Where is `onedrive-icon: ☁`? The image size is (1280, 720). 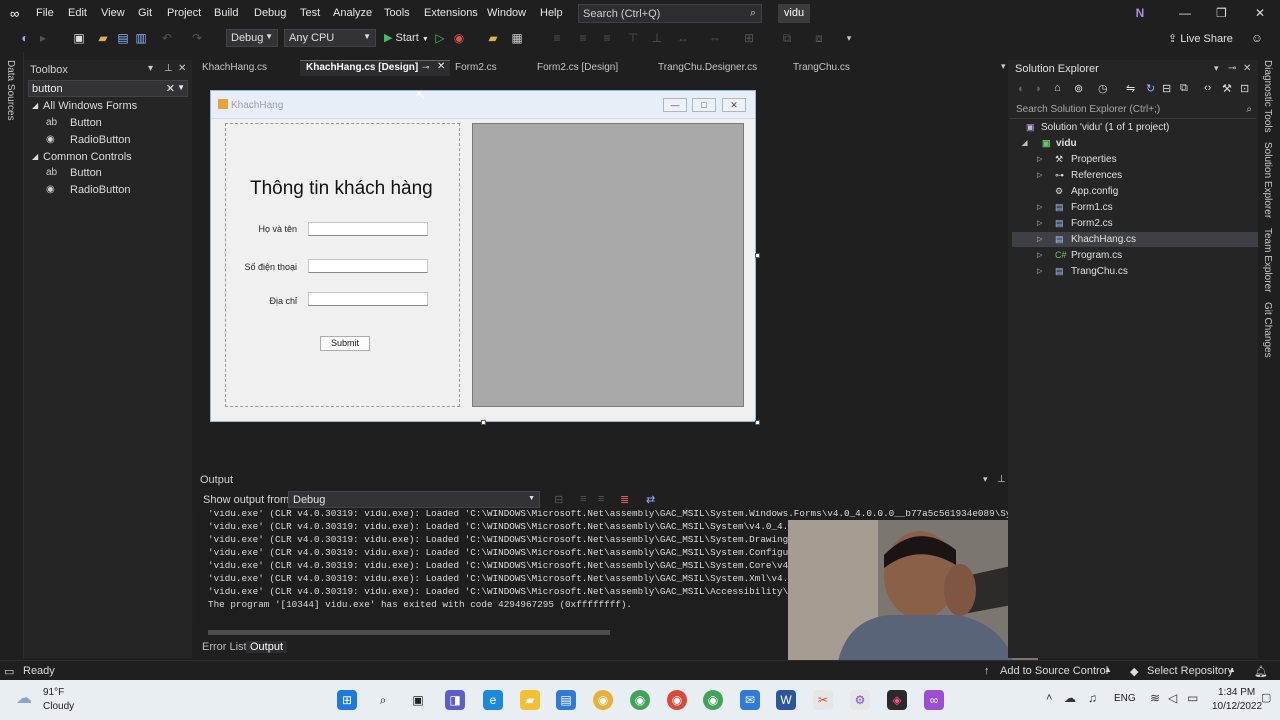
onedrive-icon: ☁ is located at coordinates (1070, 698).